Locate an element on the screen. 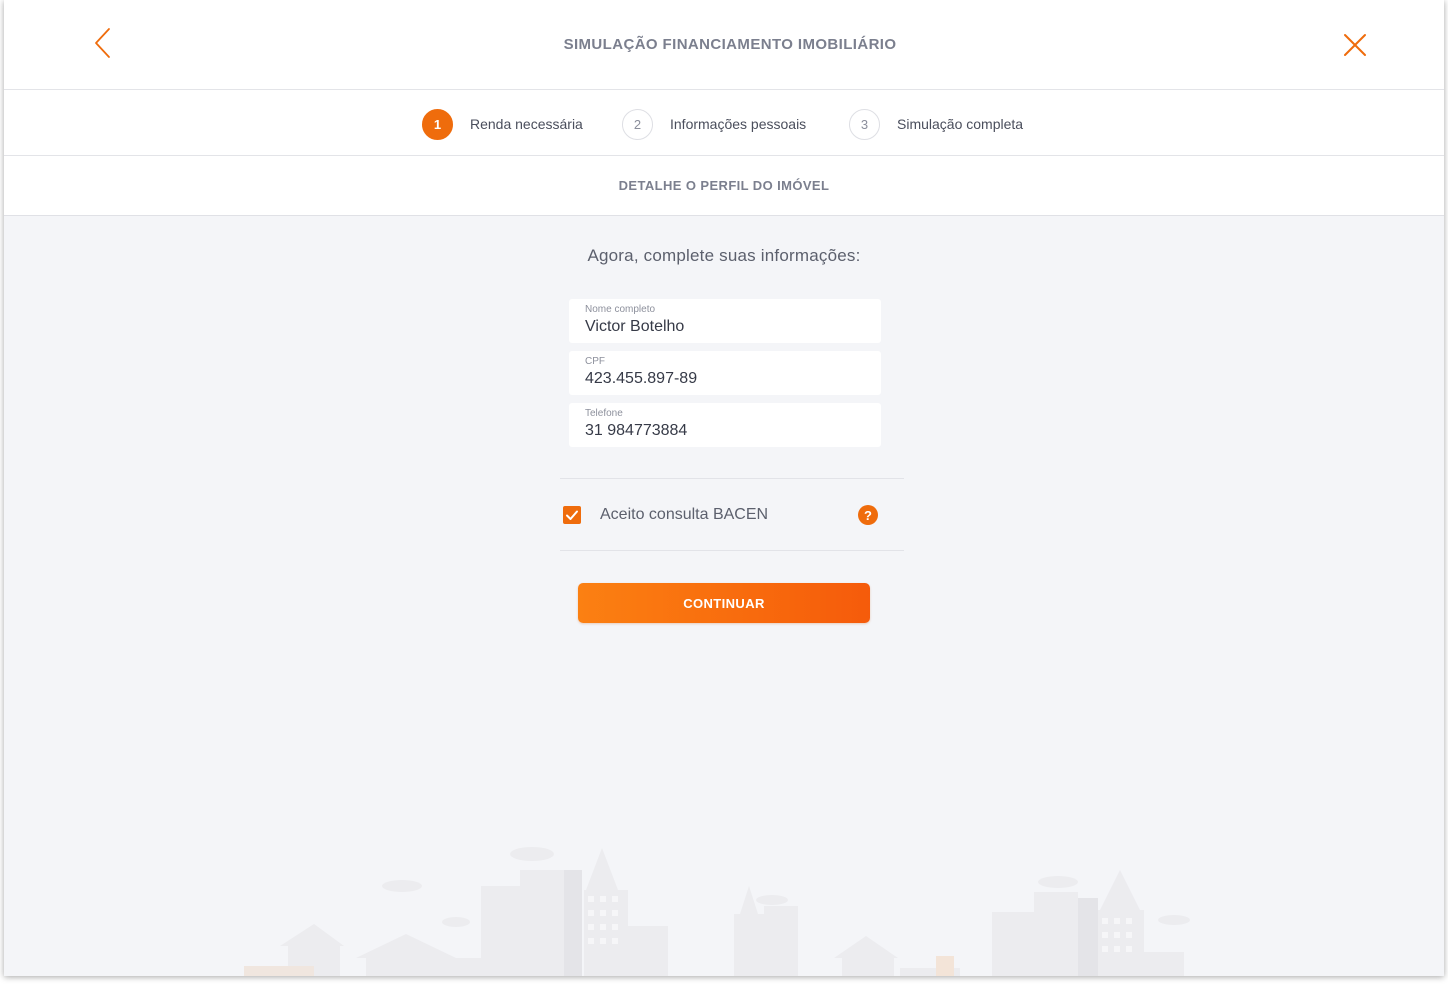 This screenshot has height=984, width=1448. form-intro: Agora, complete suas informações: is located at coordinates (724, 255).